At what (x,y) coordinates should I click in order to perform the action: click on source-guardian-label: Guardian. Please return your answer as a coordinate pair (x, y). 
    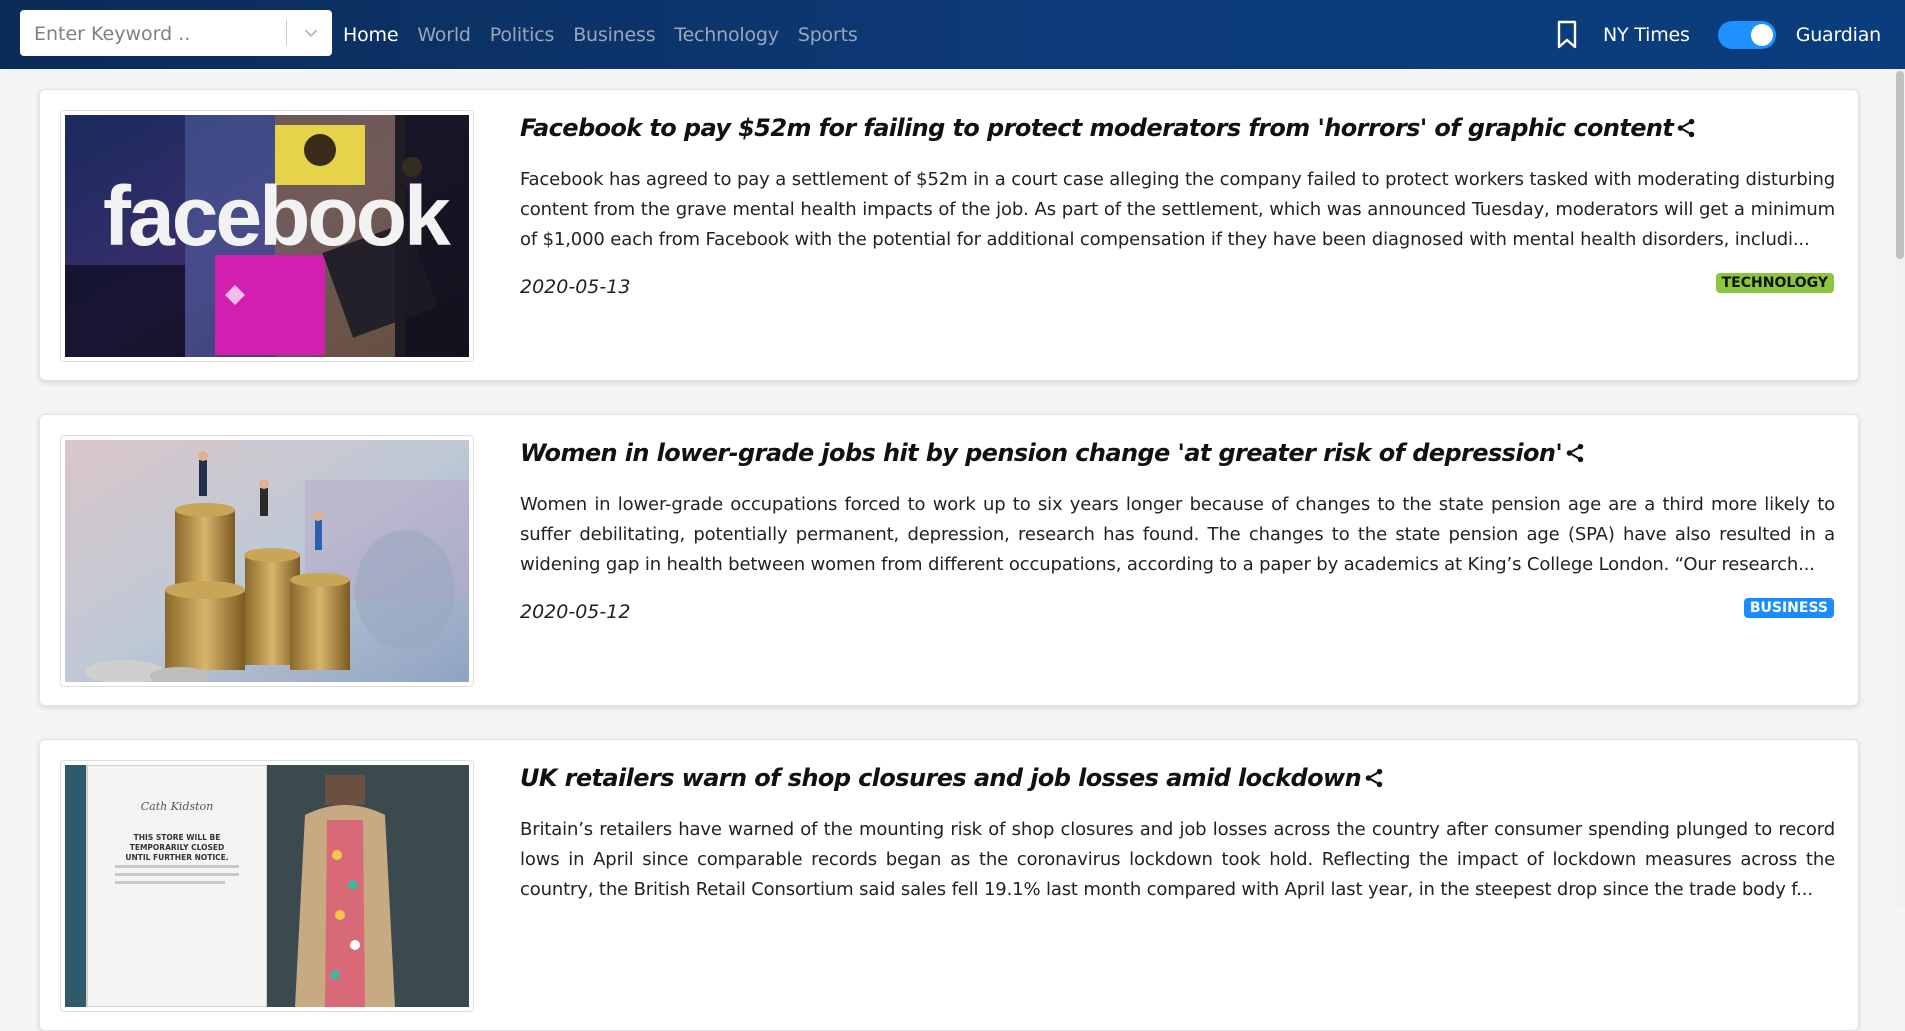
    Looking at the image, I should click on (1838, 34).